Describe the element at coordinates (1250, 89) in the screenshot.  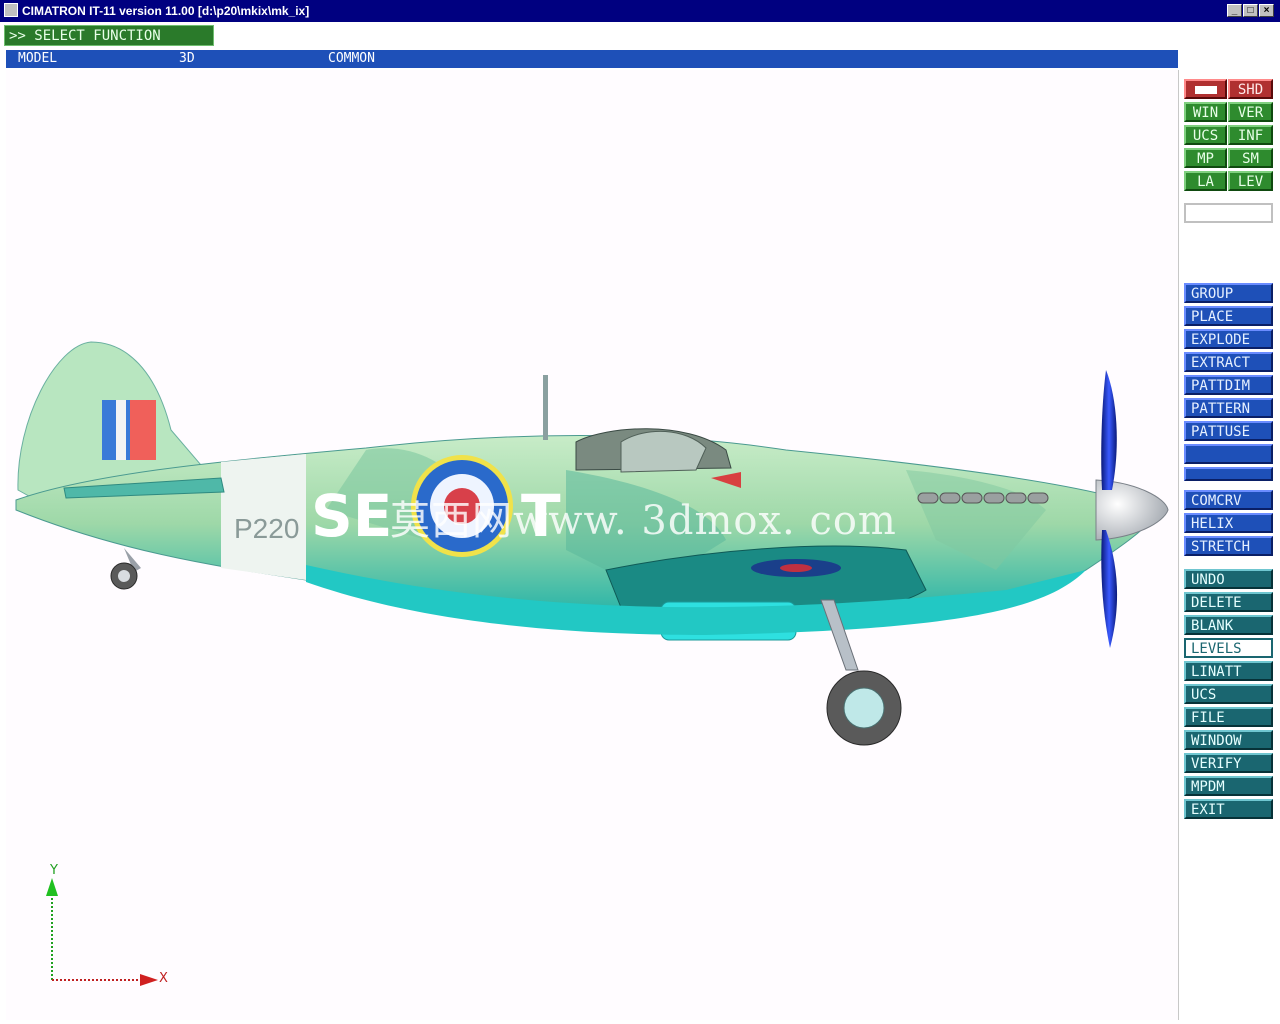
I see `shd-button: SHD` at that location.